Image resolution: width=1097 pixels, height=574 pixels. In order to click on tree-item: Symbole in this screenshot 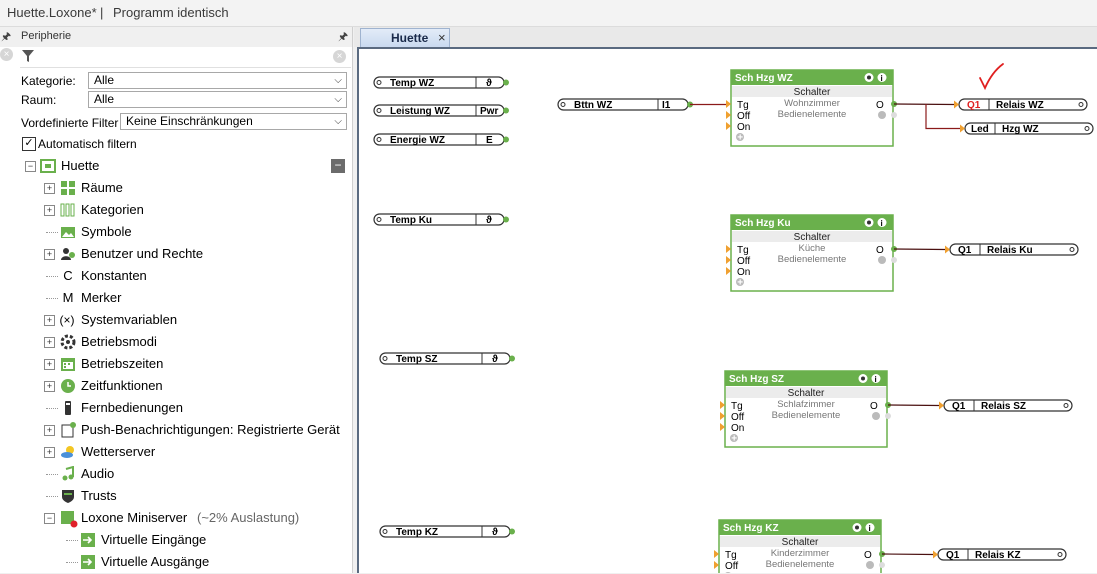, I will do `click(176, 232)`.